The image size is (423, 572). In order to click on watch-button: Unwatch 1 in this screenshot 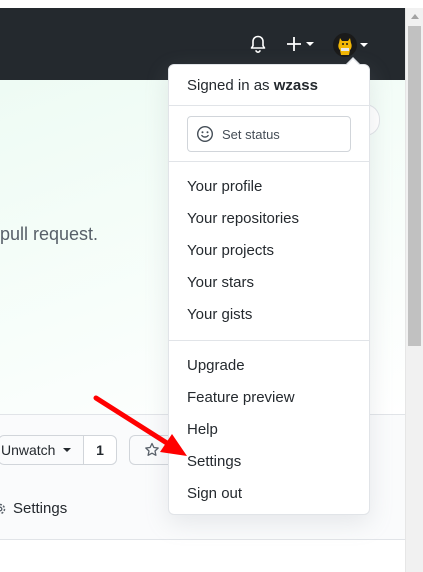, I will do `click(58, 450)`.